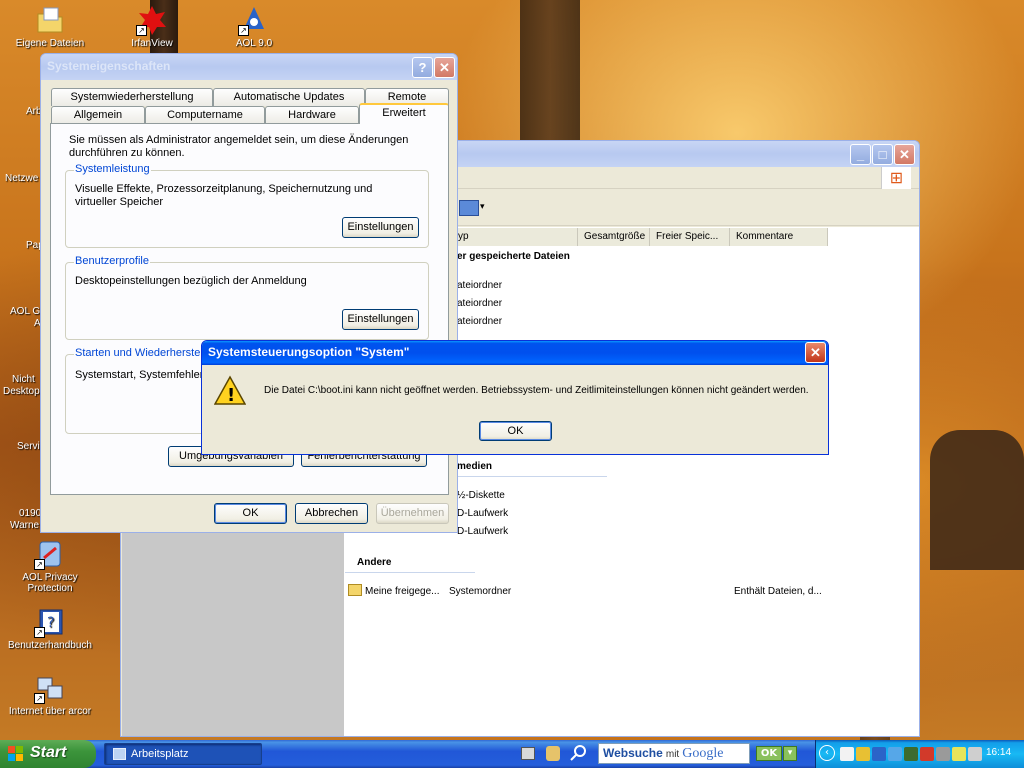  What do you see at coordinates (410, 572) in the screenshot?
I see `section-divider` at bounding box center [410, 572].